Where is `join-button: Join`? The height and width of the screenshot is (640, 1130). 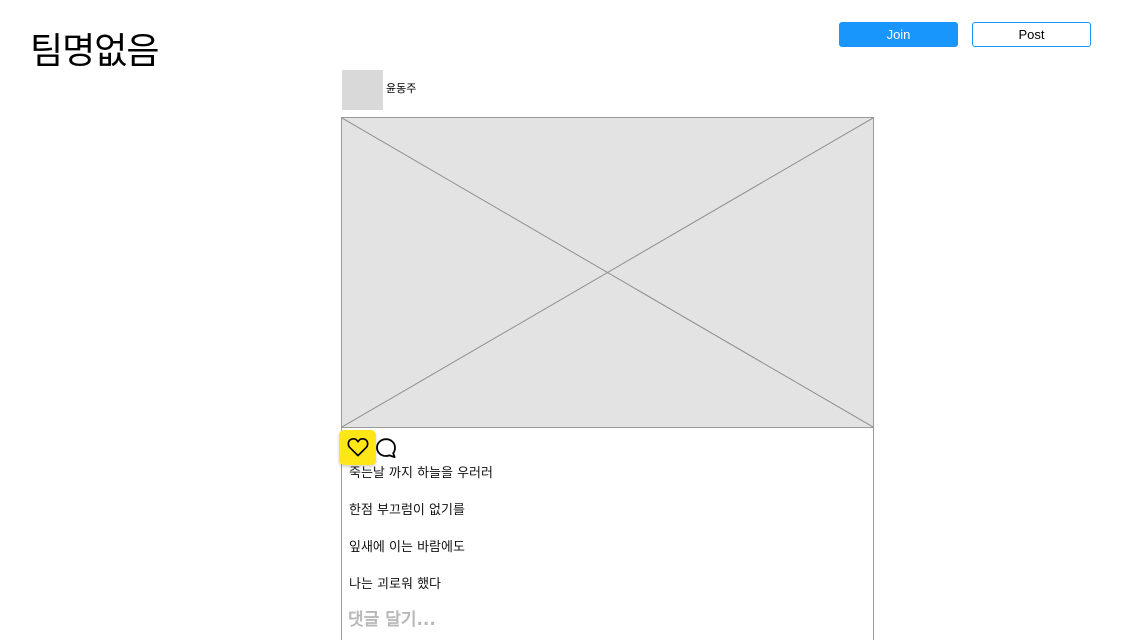 join-button: Join is located at coordinates (898, 34).